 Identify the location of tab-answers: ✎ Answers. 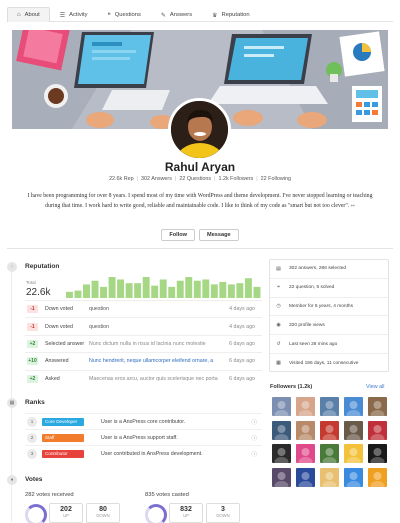
(176, 14).